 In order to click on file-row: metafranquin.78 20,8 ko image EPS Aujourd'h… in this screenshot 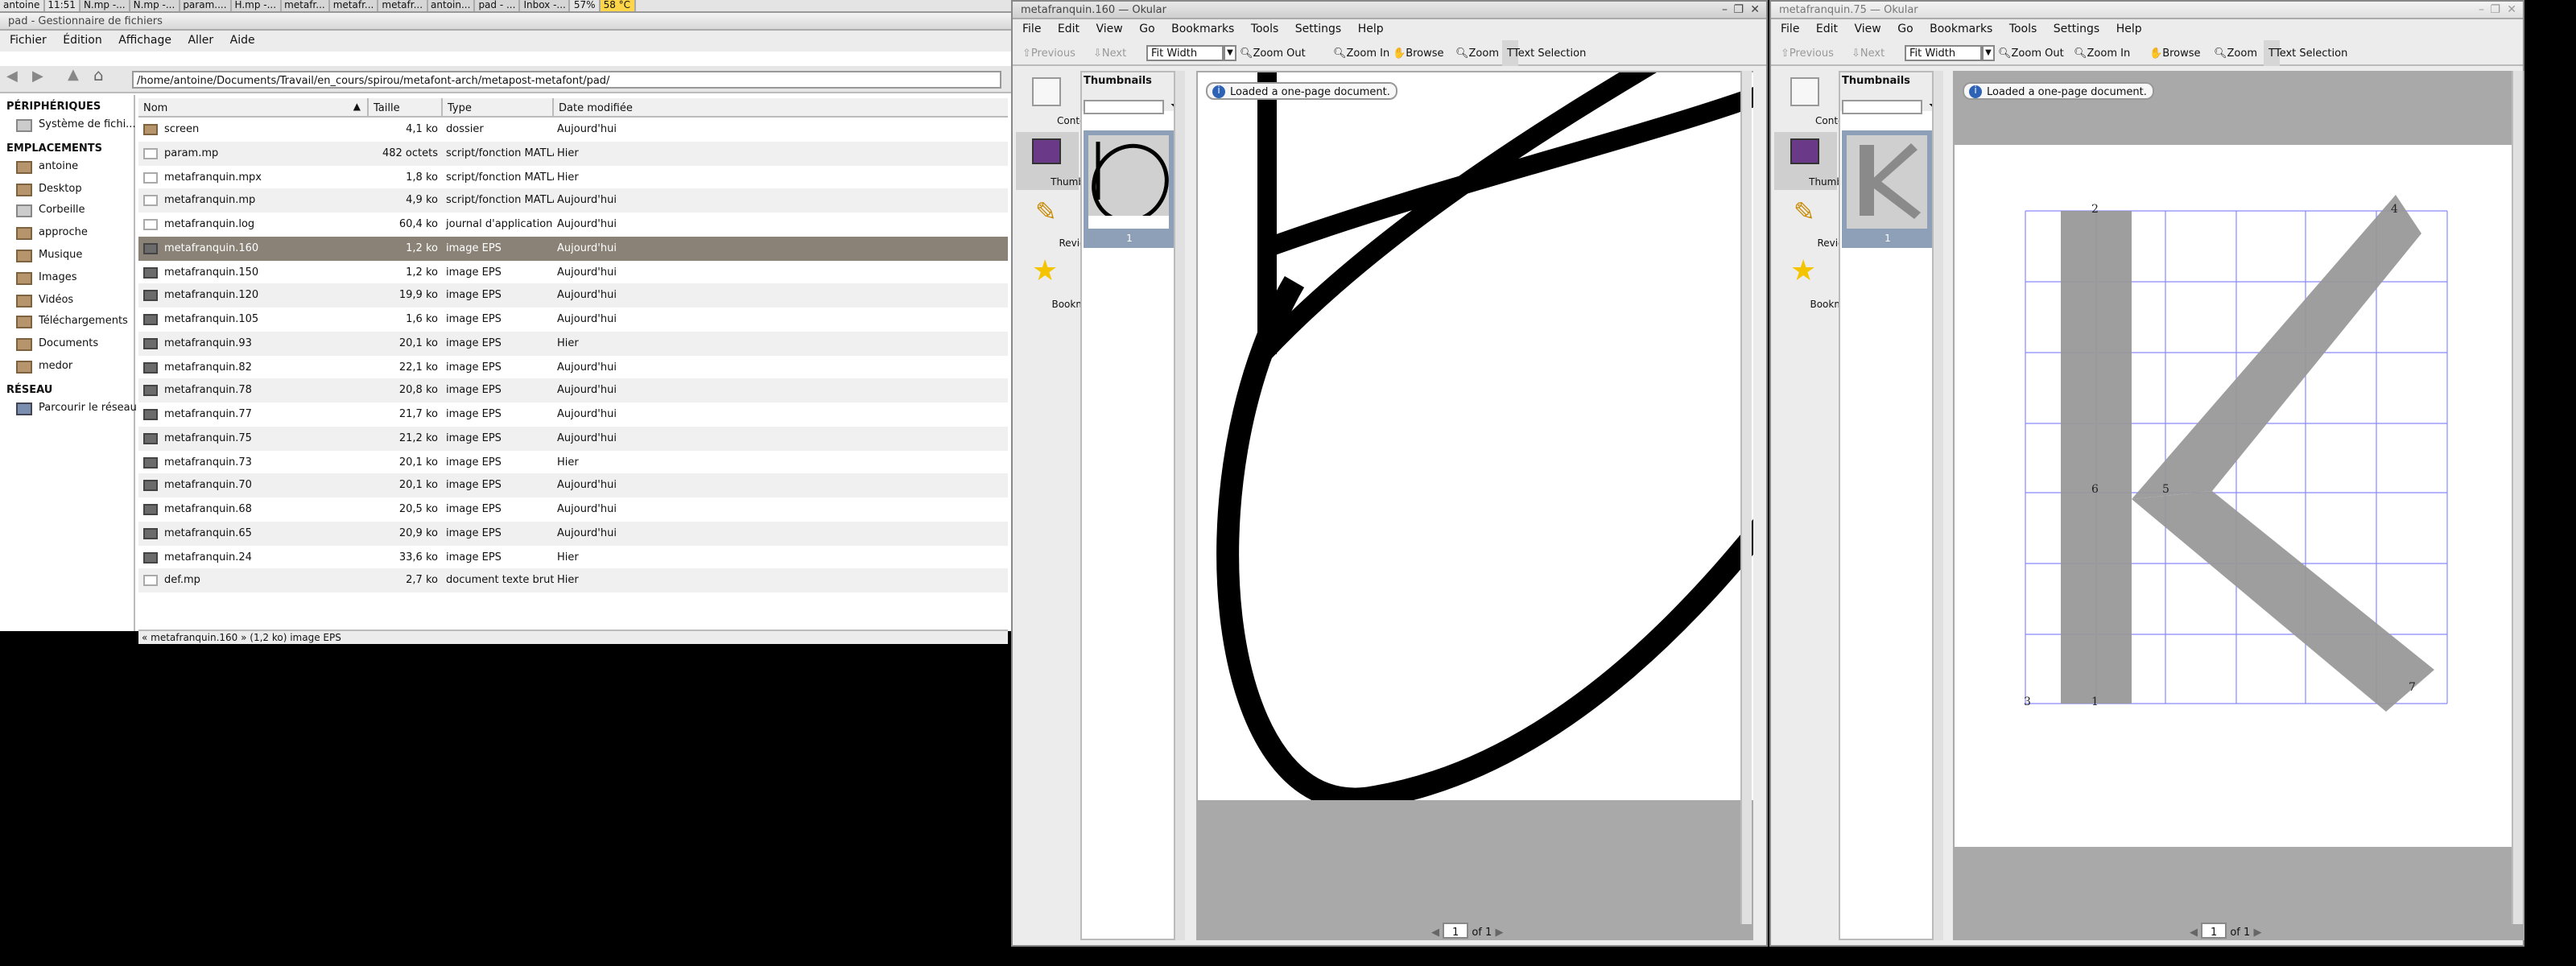, I will do `click(573, 390)`.